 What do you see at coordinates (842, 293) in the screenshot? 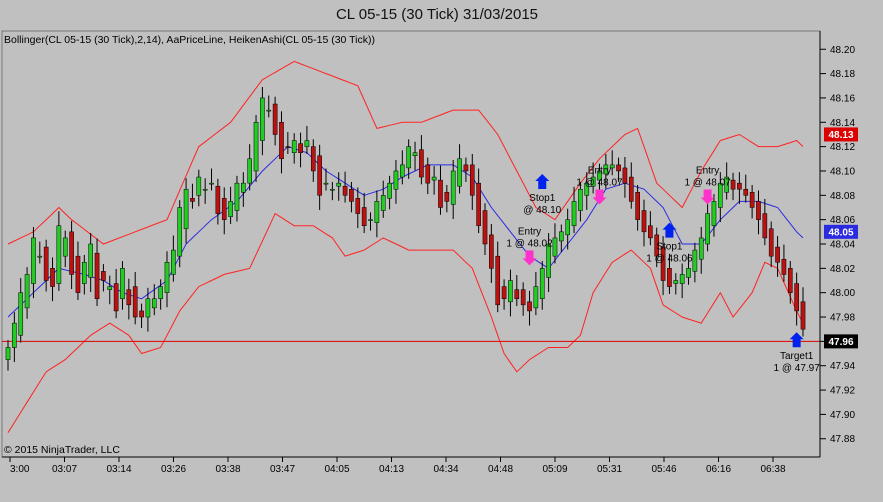
I see `y-tick-label: 48.00` at bounding box center [842, 293].